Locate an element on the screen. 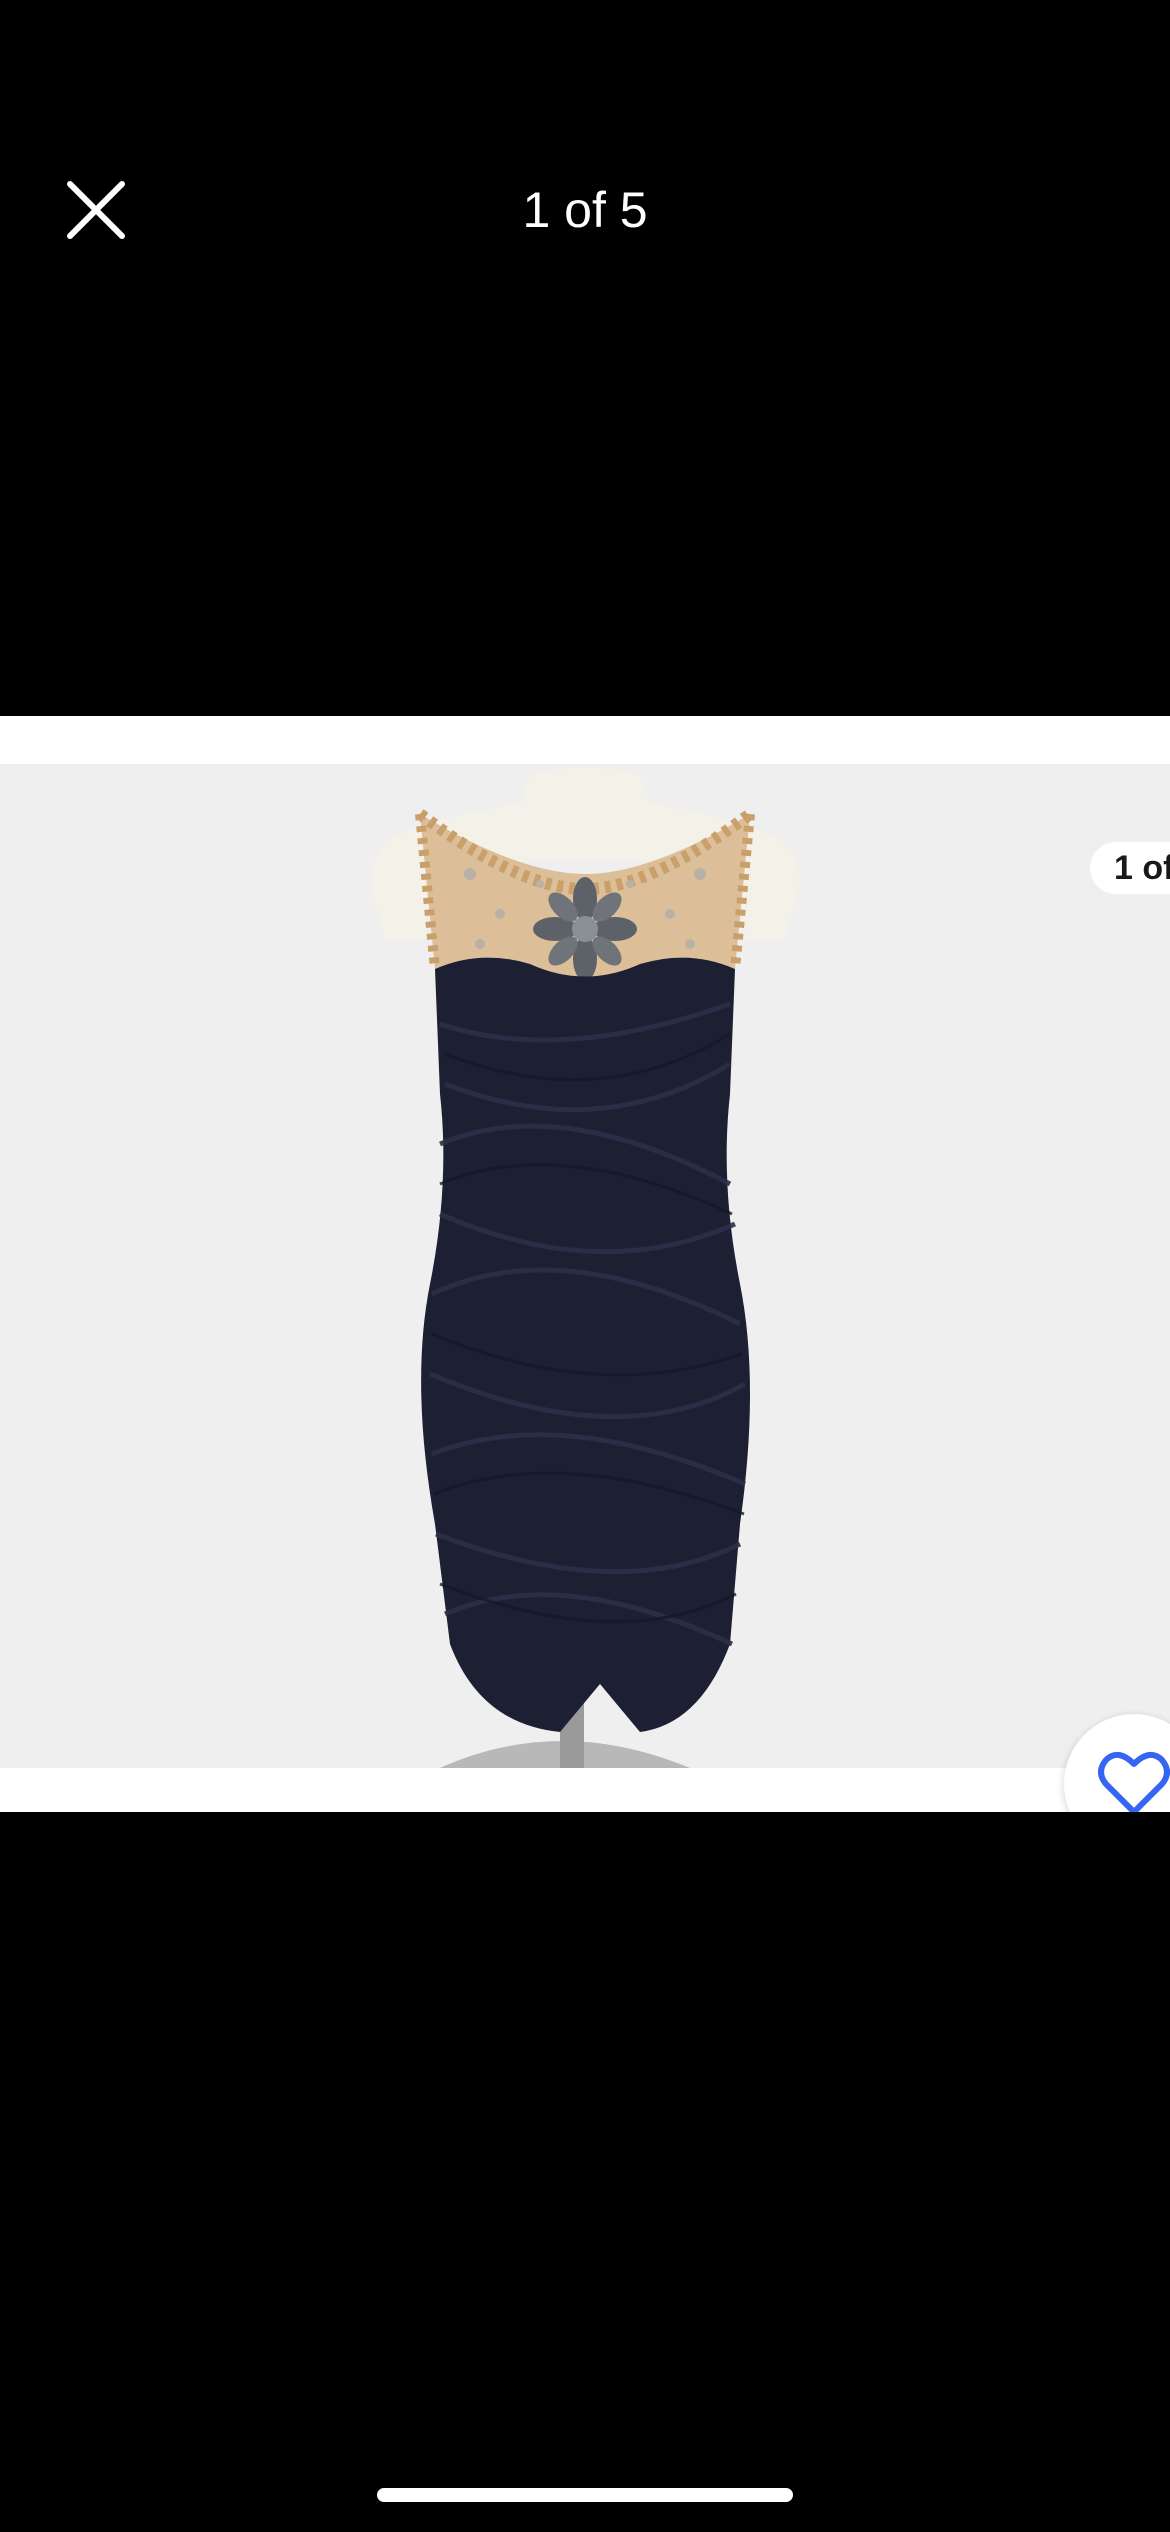 The height and width of the screenshot is (2532, 1170). image-counter: 1 of 5 is located at coordinates (585, 210).